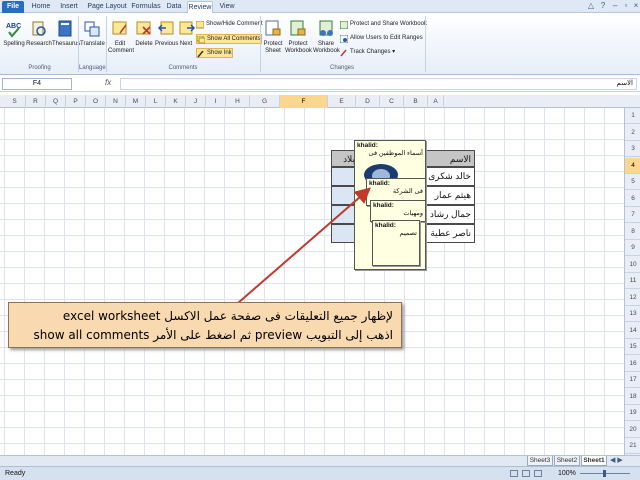  I want to click on zoom-slider-thumb, so click(604, 473).